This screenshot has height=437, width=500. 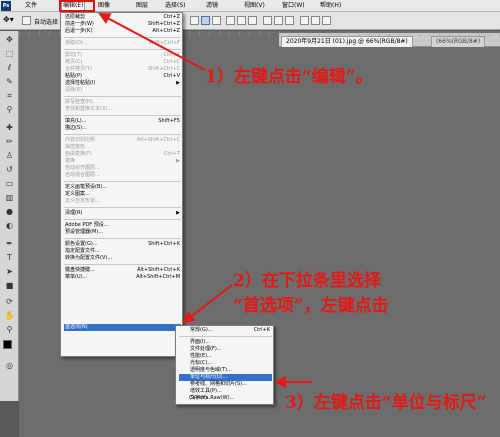 What do you see at coordinates (152, 42) in the screenshot?
I see `arrow-to-edit-menu` at bounding box center [152, 42].